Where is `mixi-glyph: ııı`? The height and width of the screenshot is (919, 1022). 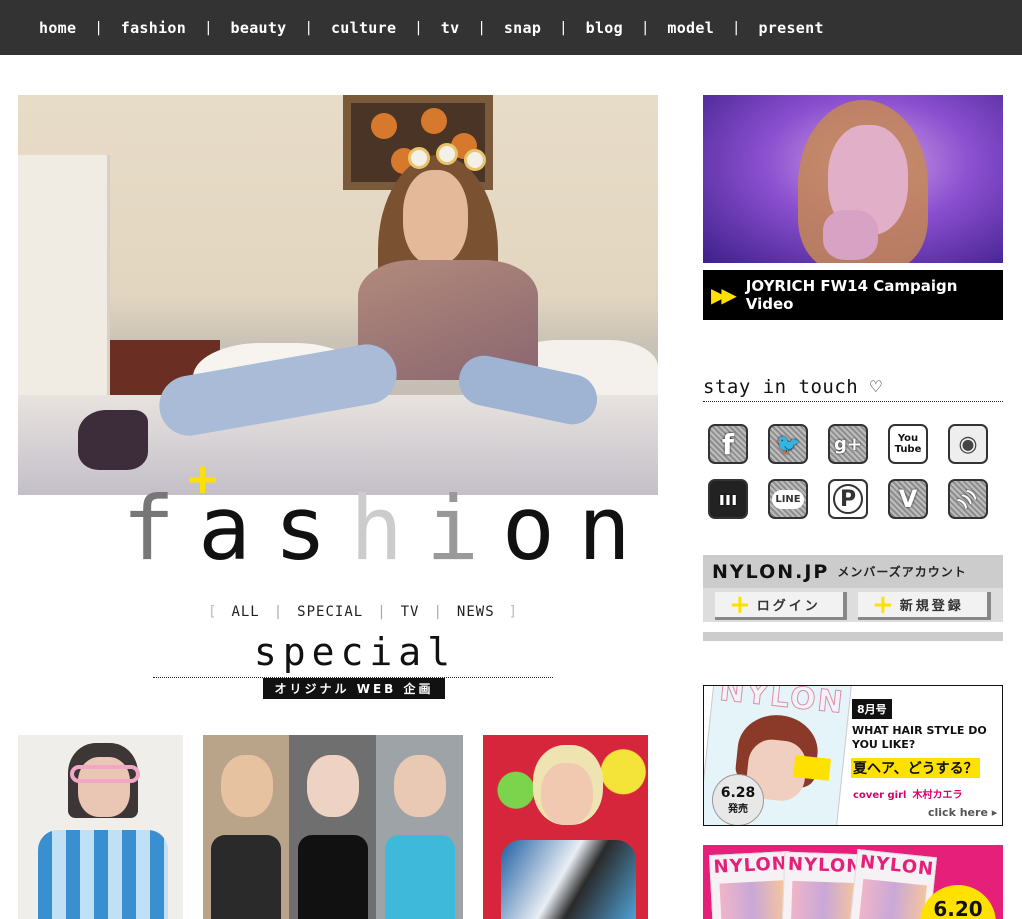 mixi-glyph: ııı is located at coordinates (728, 499).